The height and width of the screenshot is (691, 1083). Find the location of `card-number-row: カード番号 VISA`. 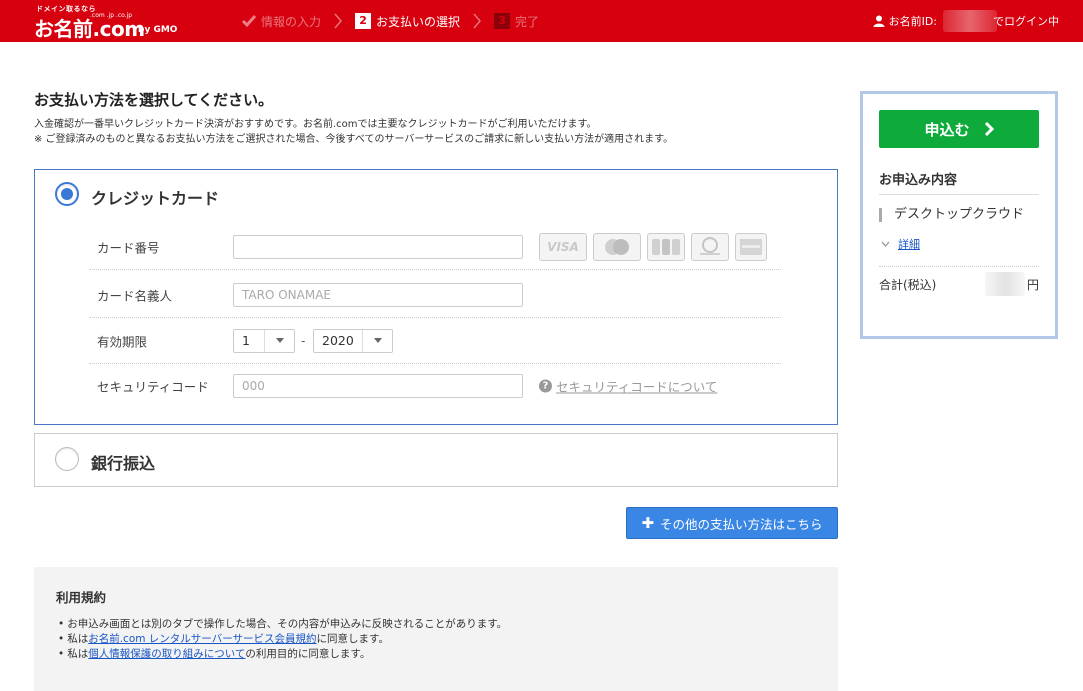

card-number-row: カード番号 VISA is located at coordinates (435, 247).